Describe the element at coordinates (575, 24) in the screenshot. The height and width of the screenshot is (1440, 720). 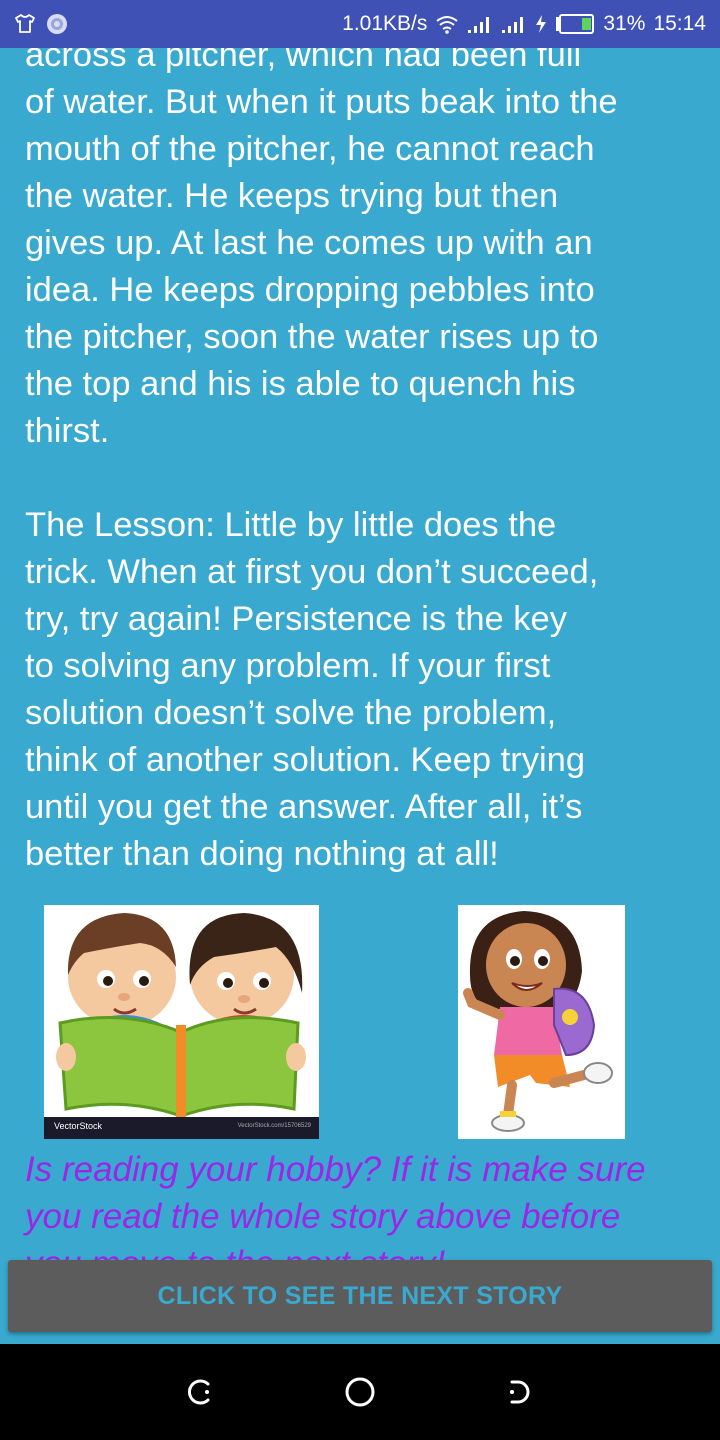
I see `battery-icon` at that location.